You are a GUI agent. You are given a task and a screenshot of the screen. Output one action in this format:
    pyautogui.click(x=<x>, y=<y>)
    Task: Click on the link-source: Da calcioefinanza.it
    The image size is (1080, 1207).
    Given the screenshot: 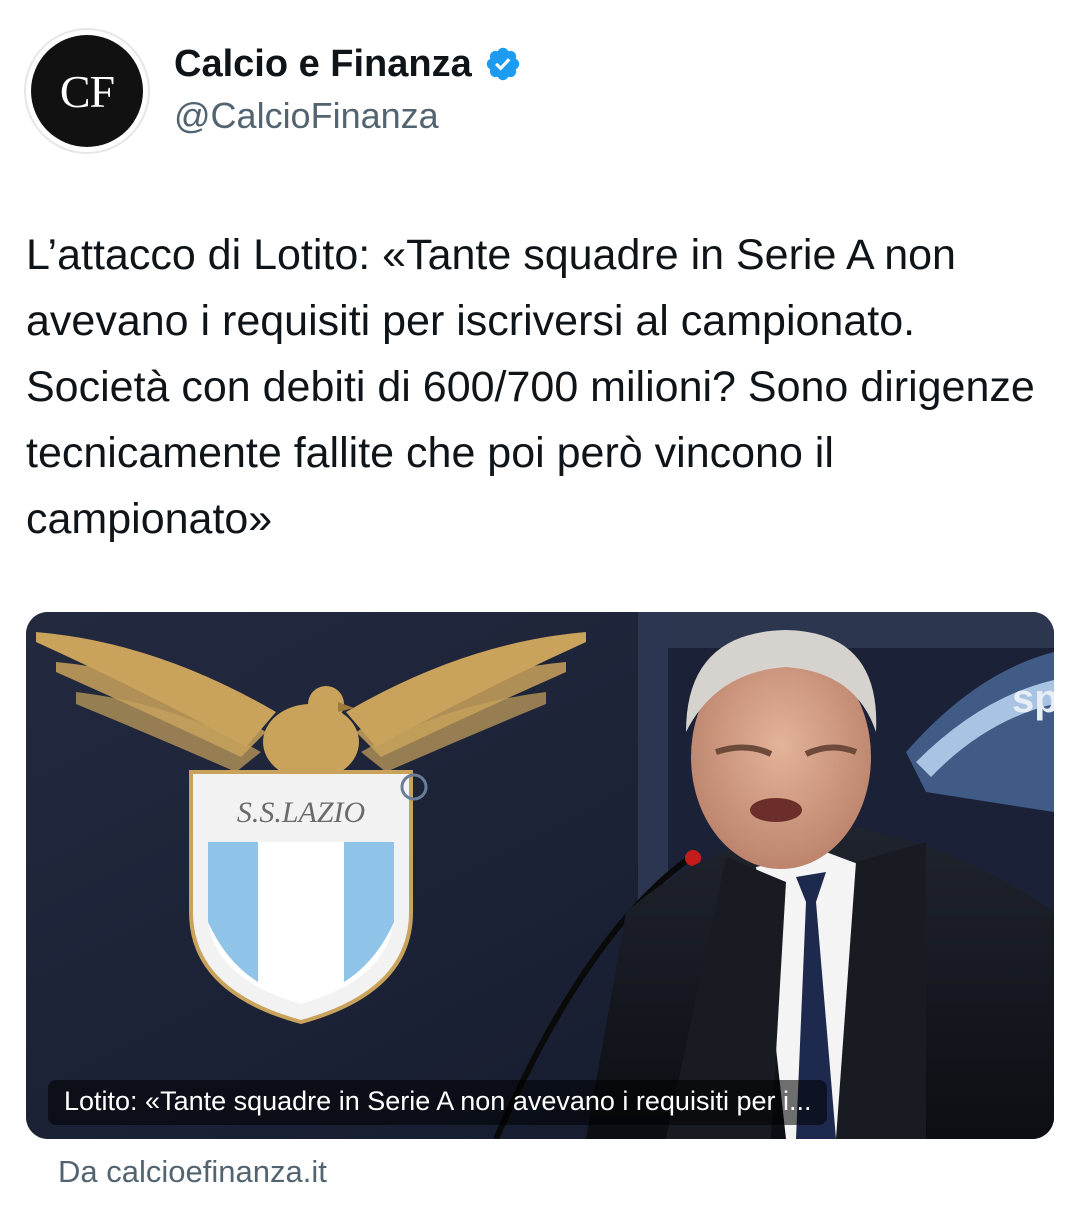 What is the action you would take?
    pyautogui.click(x=192, y=1172)
    